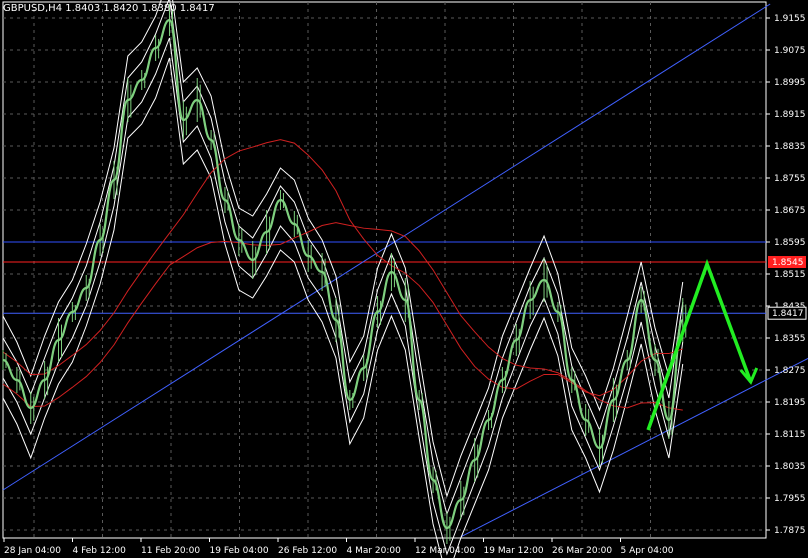 This screenshot has width=808, height=558. Describe the element at coordinates (790, 403) in the screenshot. I see `y-tick-label: 1.8195` at that location.